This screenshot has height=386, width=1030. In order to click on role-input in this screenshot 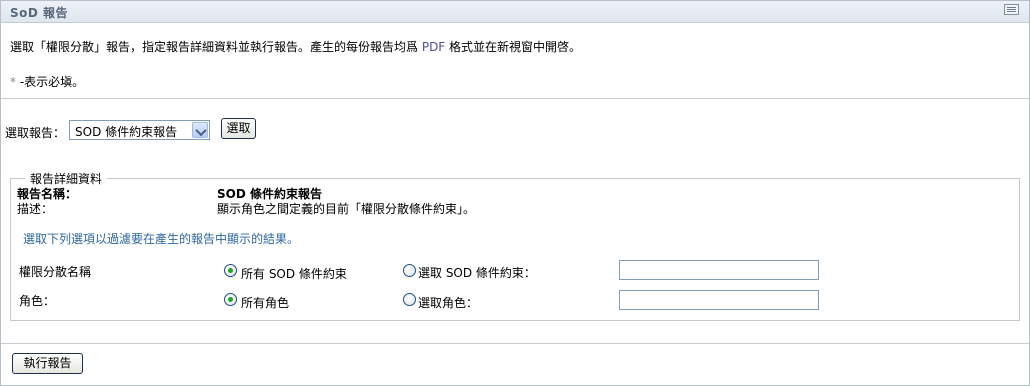, I will do `click(719, 300)`.